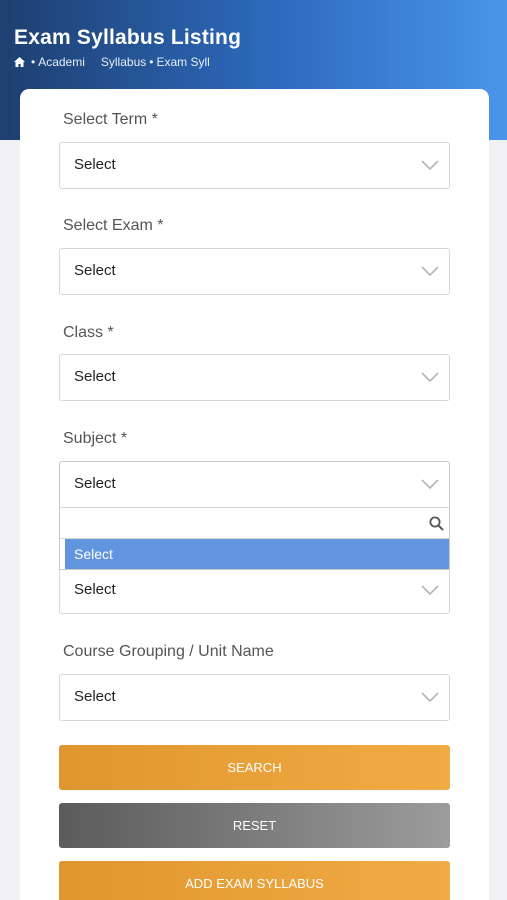 This screenshot has height=900, width=507. What do you see at coordinates (88, 332) in the screenshot?
I see `class-label: Class *` at bounding box center [88, 332].